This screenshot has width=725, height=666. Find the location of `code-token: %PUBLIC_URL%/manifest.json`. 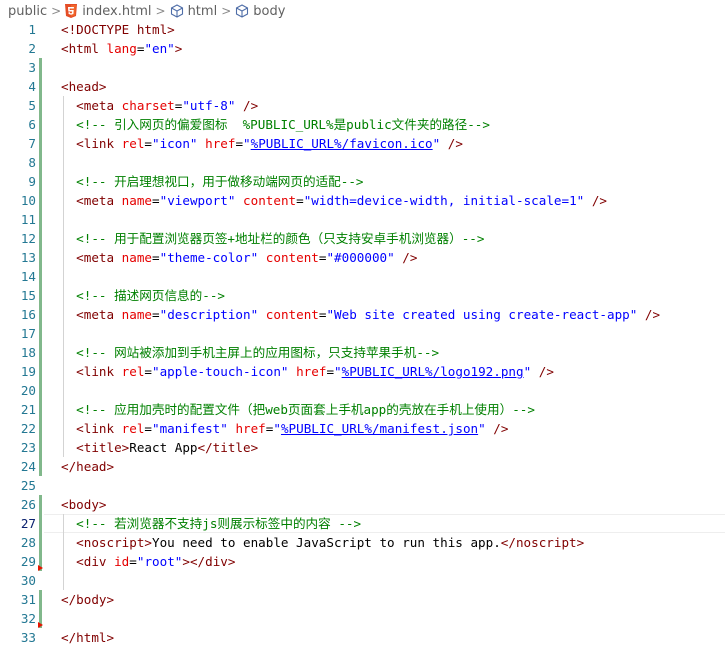

code-token: %PUBLIC_URL%/manifest.json is located at coordinates (379, 428).